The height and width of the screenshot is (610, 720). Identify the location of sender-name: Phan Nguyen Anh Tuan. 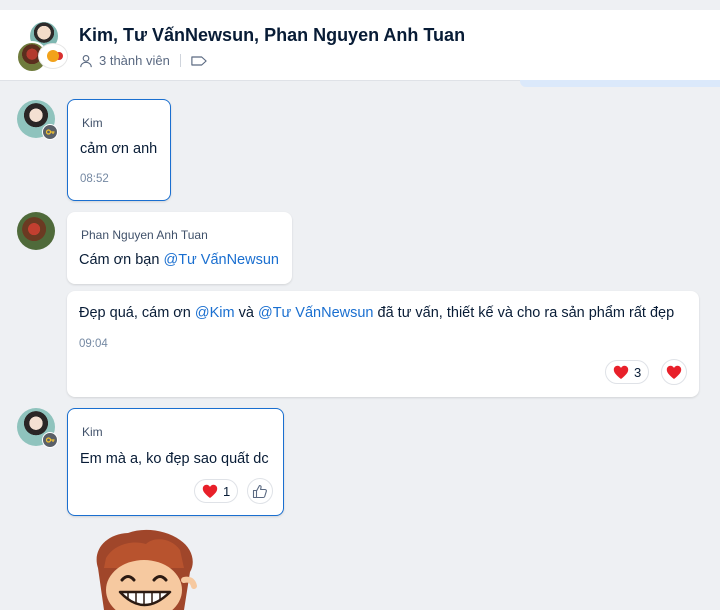
(144, 235).